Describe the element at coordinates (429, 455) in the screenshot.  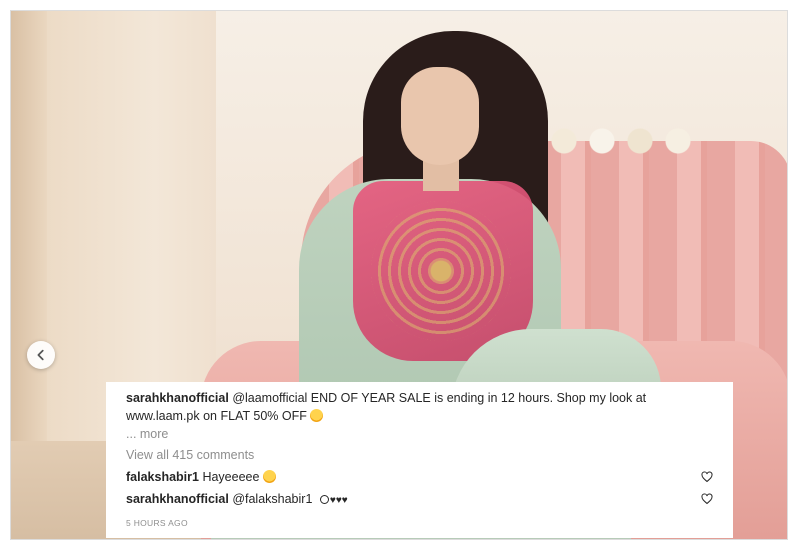
I see `view-all-comments-link: View all 415 comments` at that location.